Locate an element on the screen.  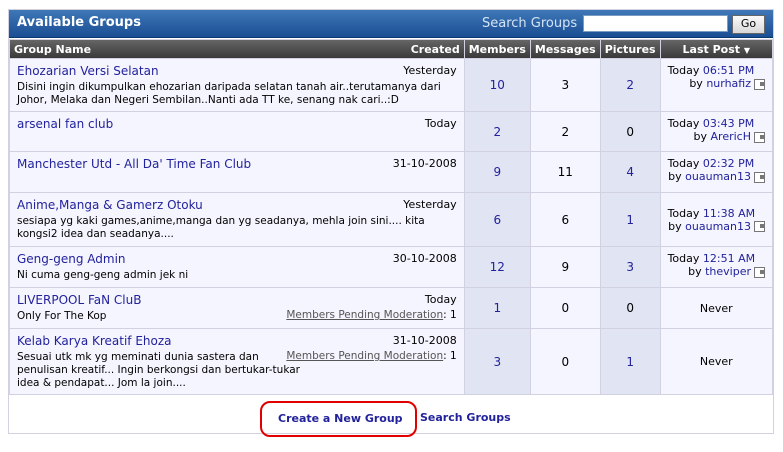
members-link: 12 is located at coordinates (497, 267).